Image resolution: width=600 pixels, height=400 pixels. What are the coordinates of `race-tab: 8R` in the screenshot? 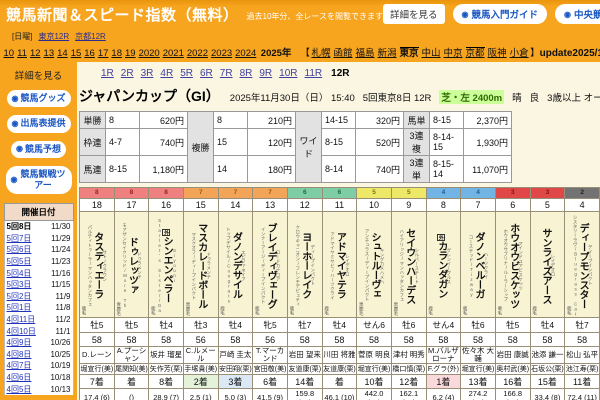 It's located at (246, 73).